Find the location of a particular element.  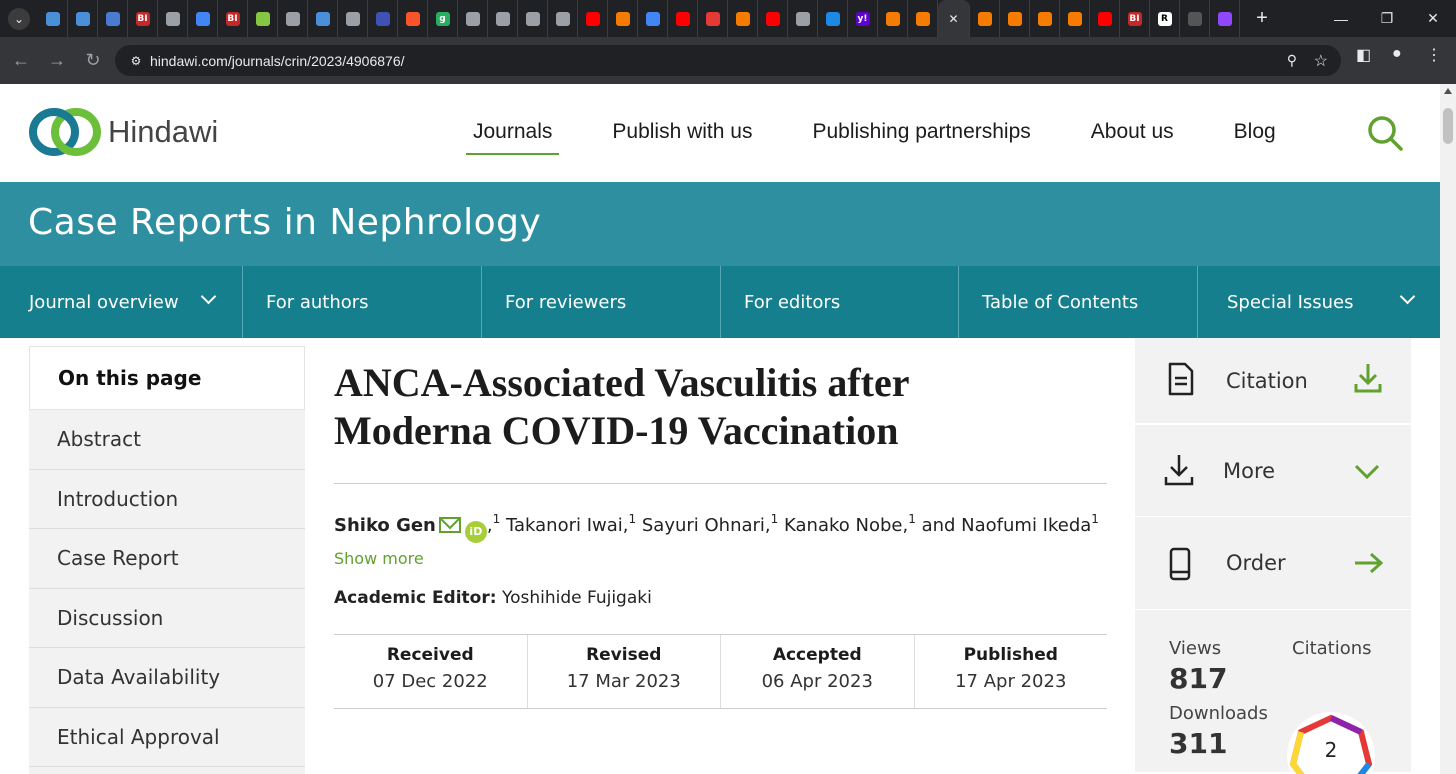

more-button: More is located at coordinates (1273, 470).